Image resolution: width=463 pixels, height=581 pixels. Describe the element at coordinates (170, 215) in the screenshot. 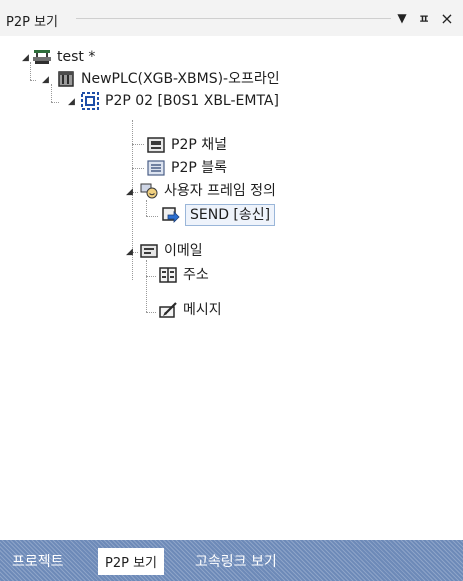

I see `send-icon` at that location.